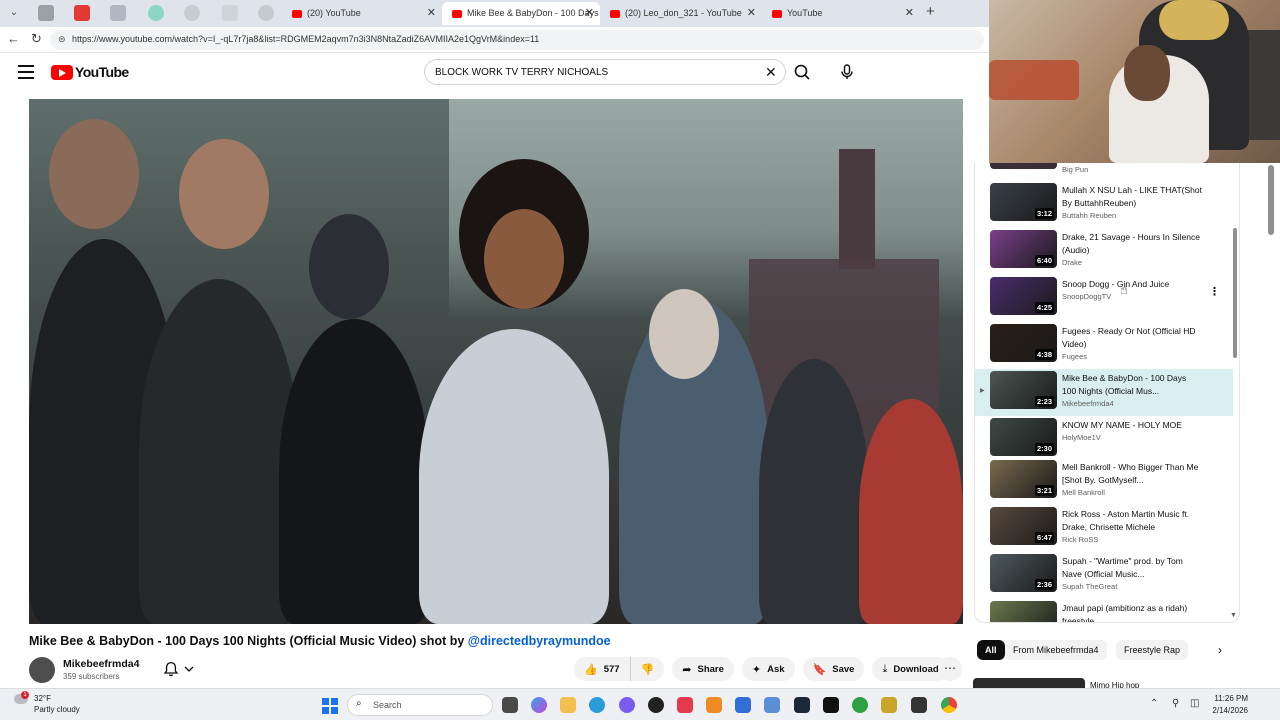  I want to click on discord-icon, so click(627, 705).